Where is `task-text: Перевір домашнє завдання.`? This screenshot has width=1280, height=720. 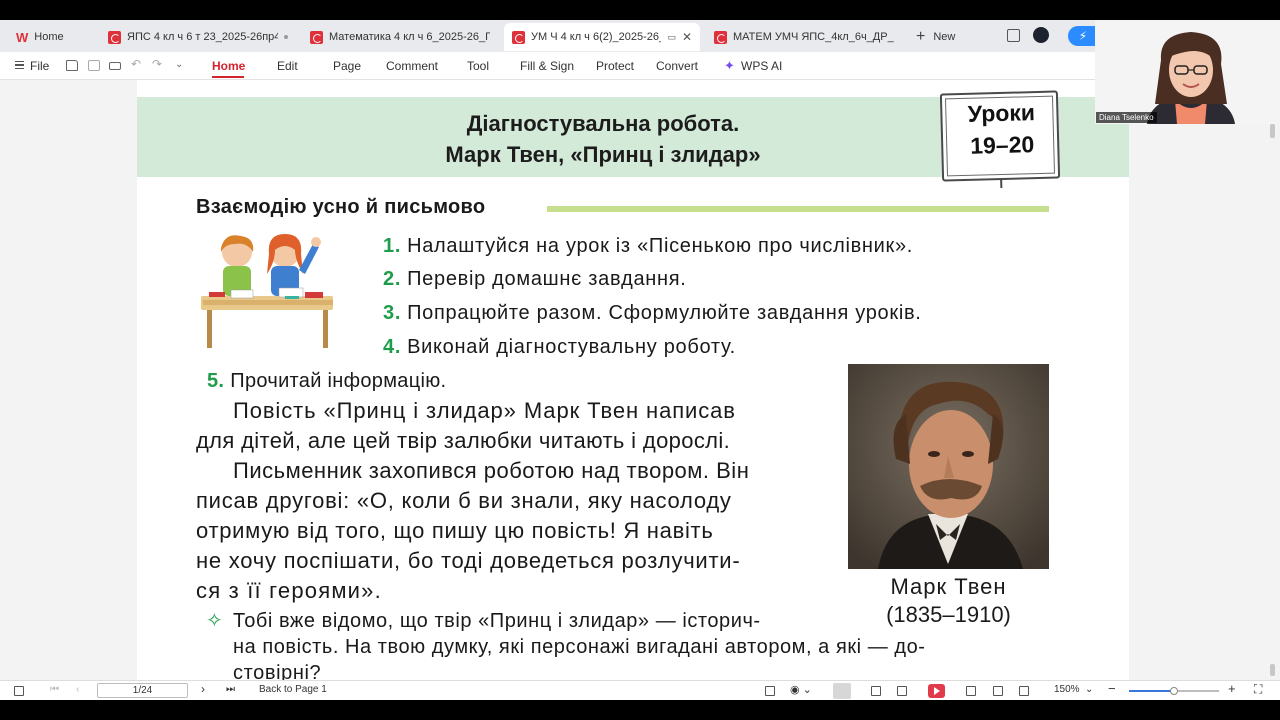 task-text: Перевір домашнє завдання. is located at coordinates (547, 279).